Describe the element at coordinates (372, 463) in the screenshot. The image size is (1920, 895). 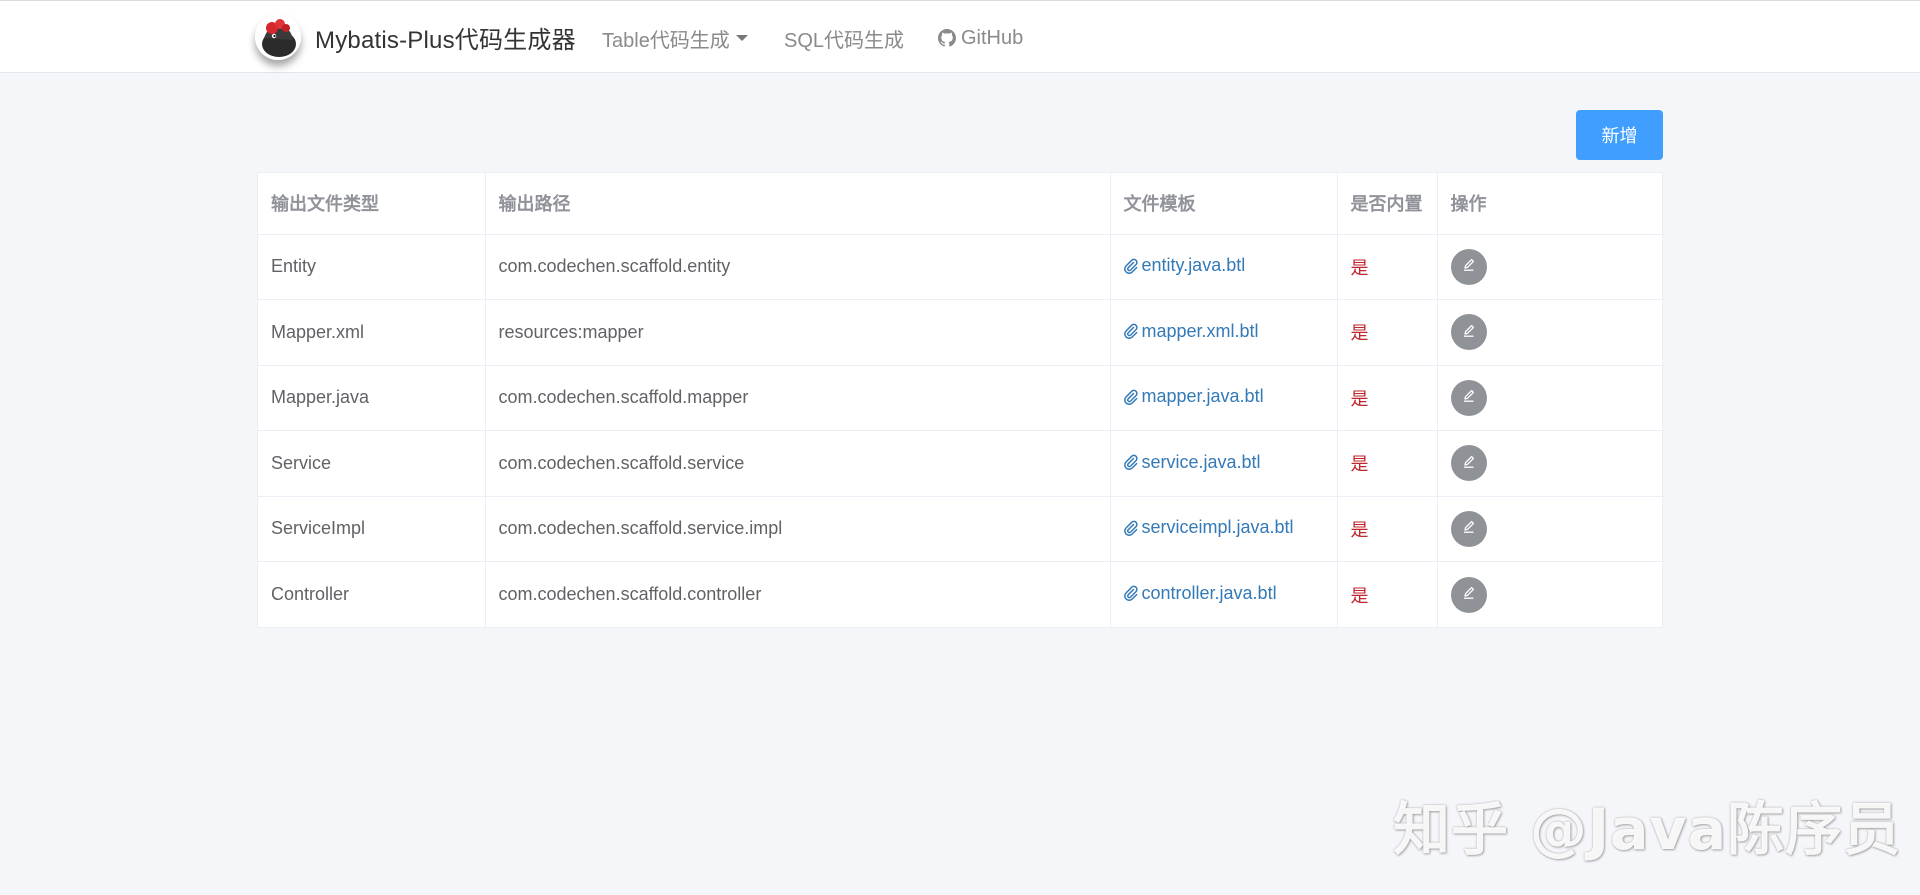
I see `cell-output-type: Service` at that location.